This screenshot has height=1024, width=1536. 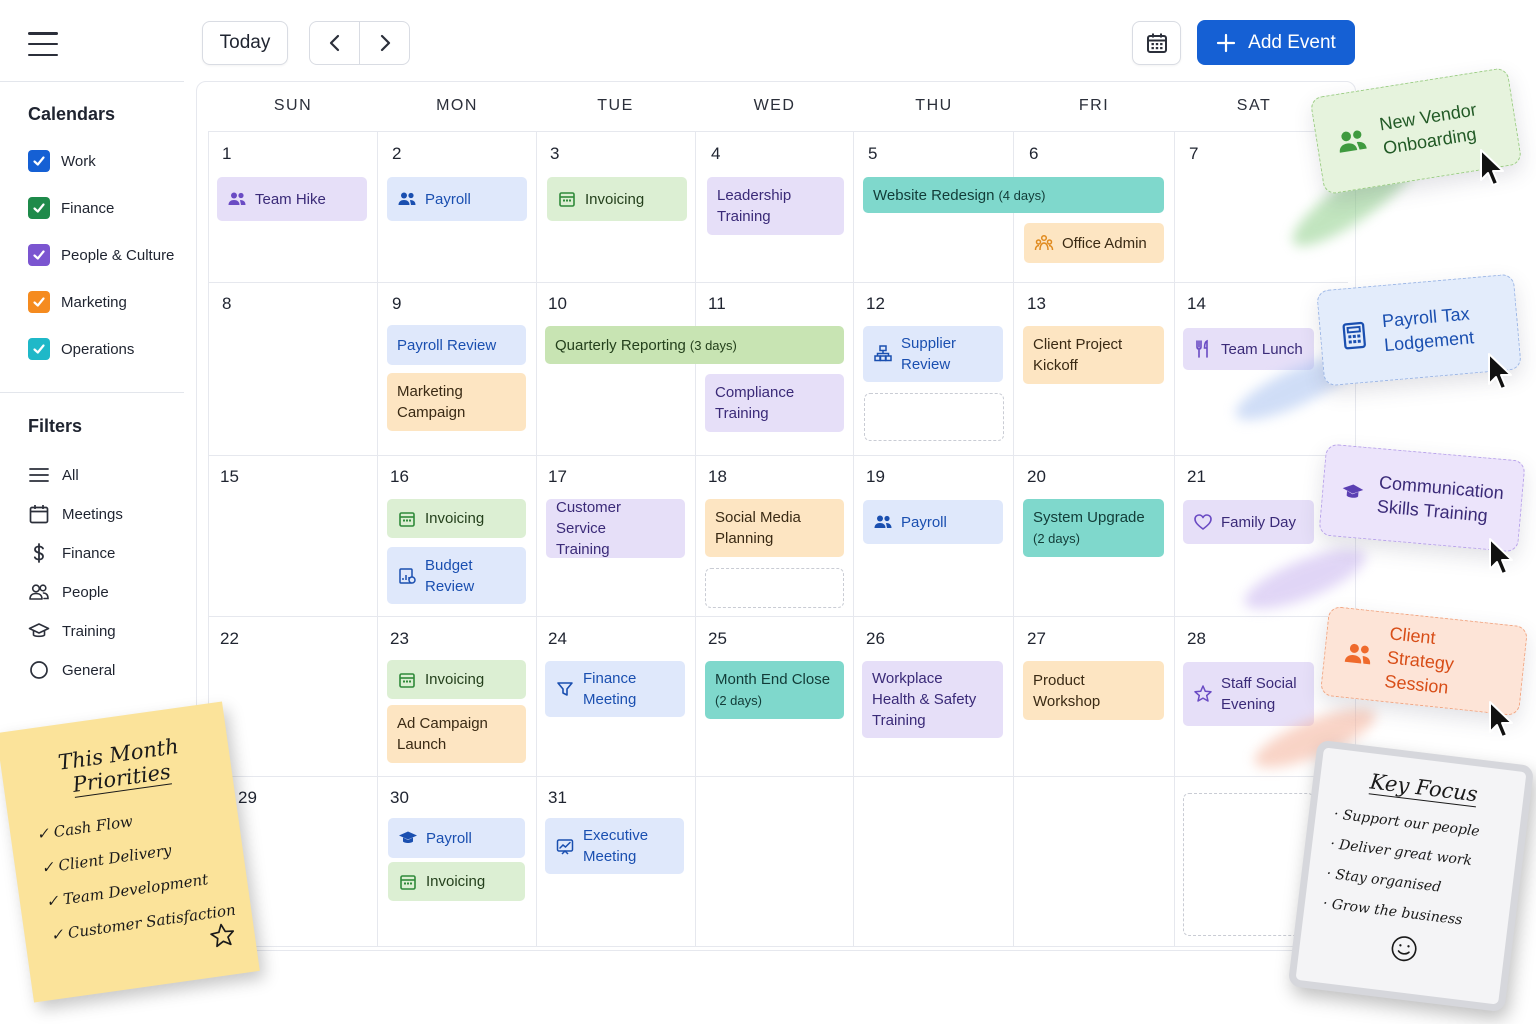 I want to click on calendar-toggle-operations: Operations, so click(x=81, y=349).